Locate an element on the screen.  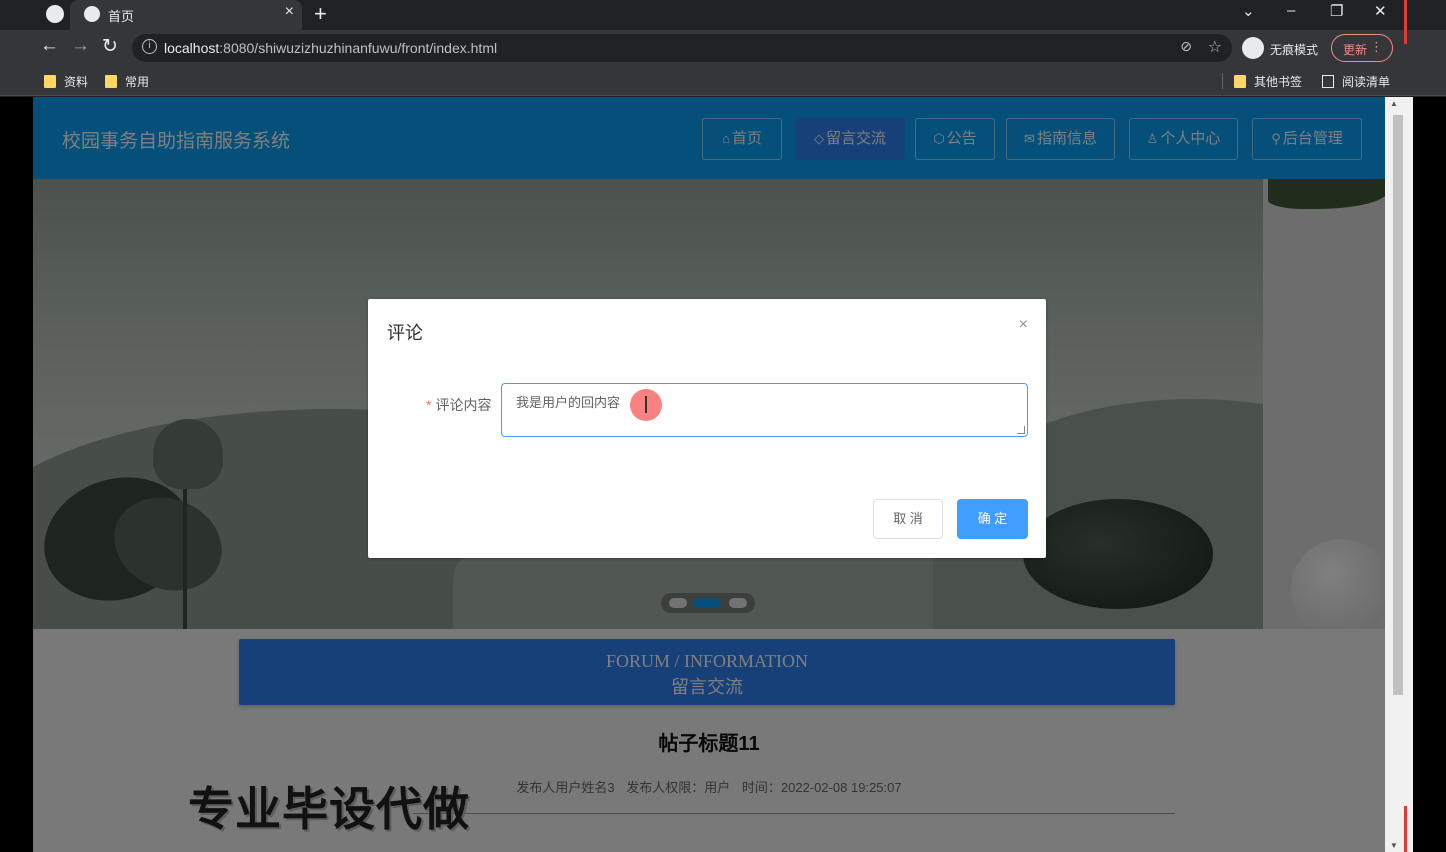
bookmarks-divider is located at coordinates (1222, 81).